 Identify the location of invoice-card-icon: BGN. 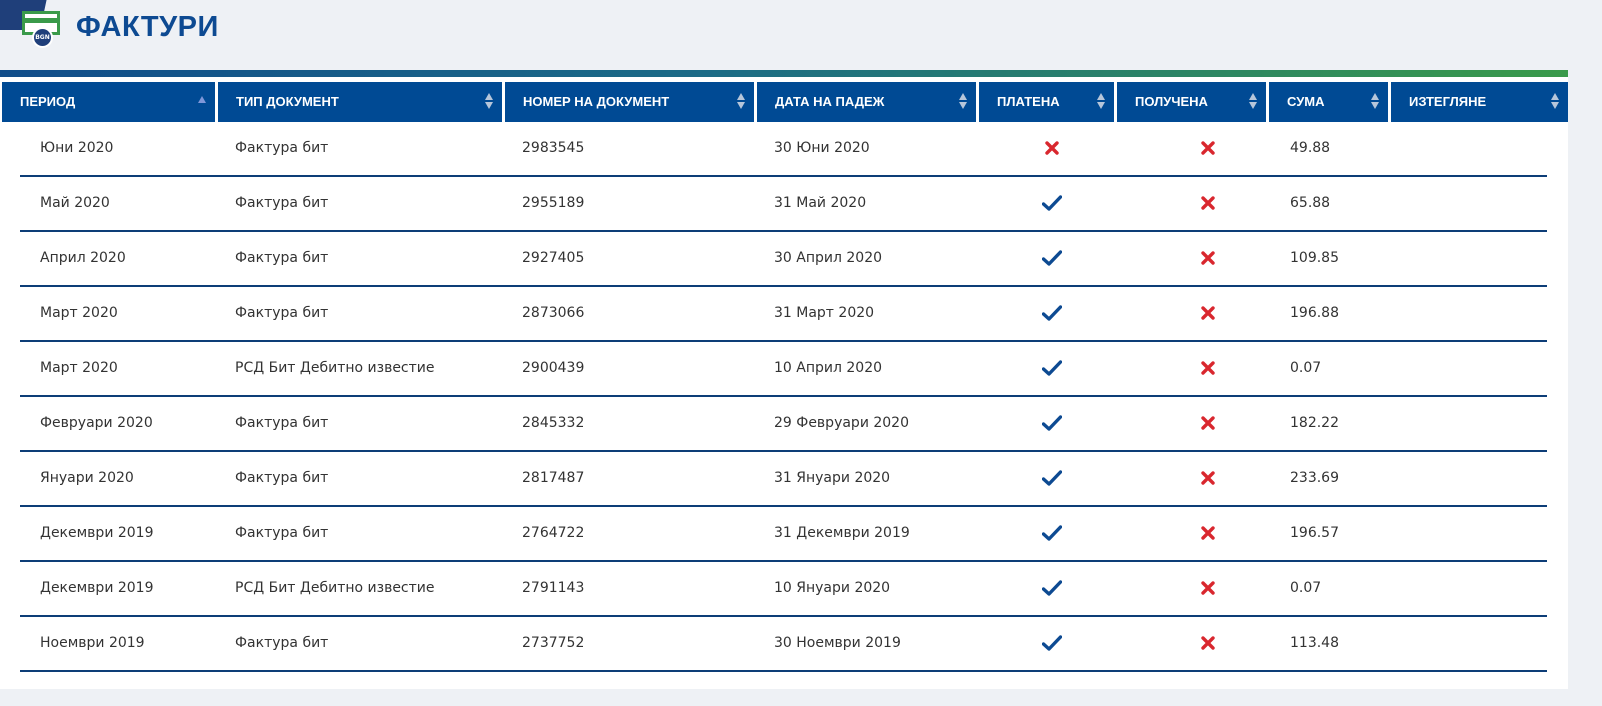
(41, 29).